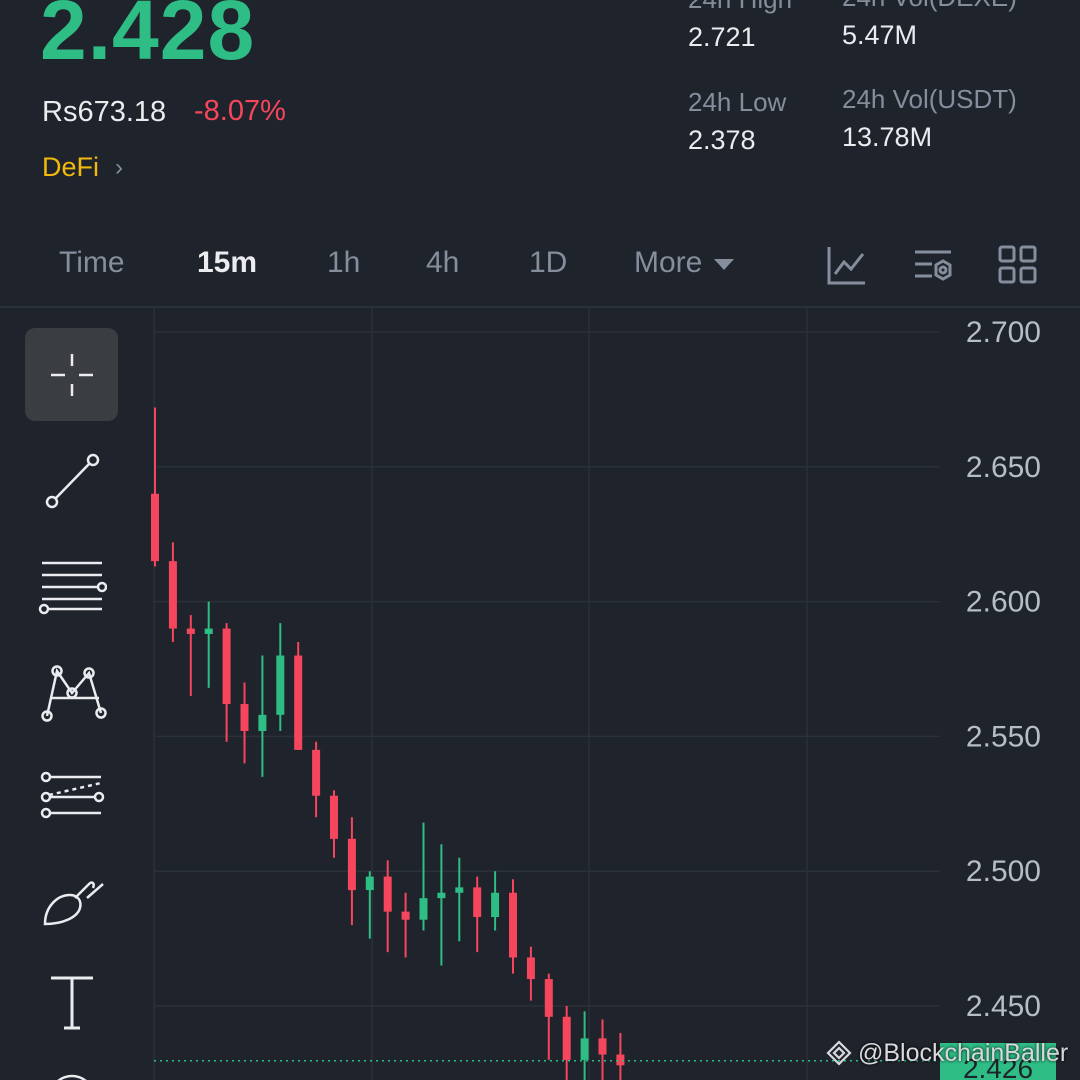 Image resolution: width=1080 pixels, height=1080 pixels. Describe the element at coordinates (73, 902) in the screenshot. I see `brush-icon` at that location.